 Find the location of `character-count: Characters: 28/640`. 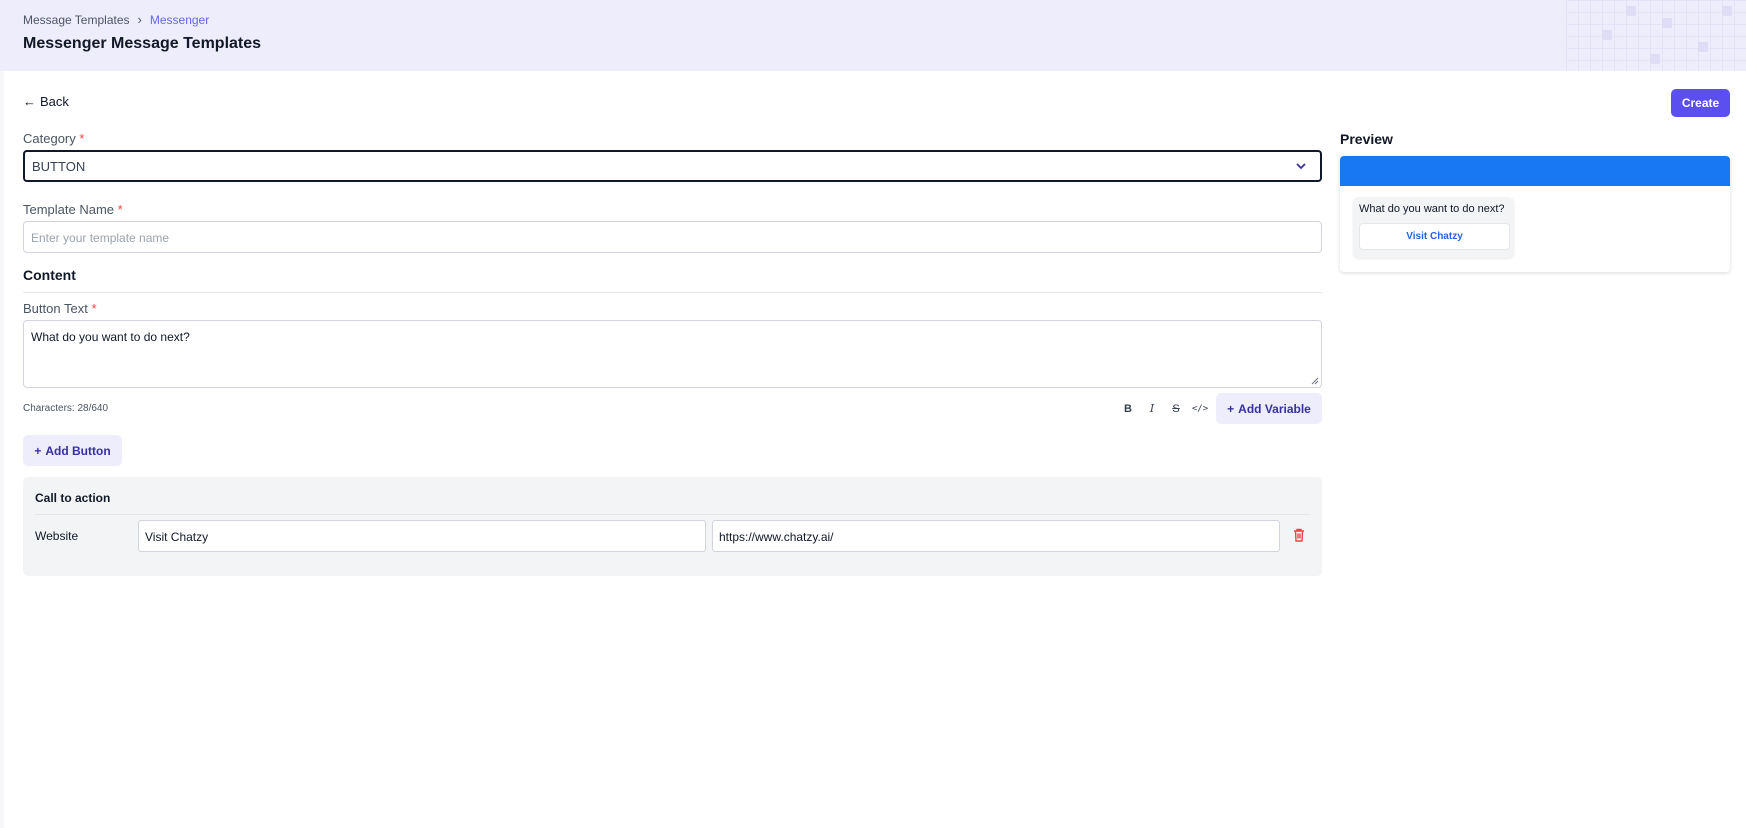

character-count: Characters: 28/640 is located at coordinates (66, 408).